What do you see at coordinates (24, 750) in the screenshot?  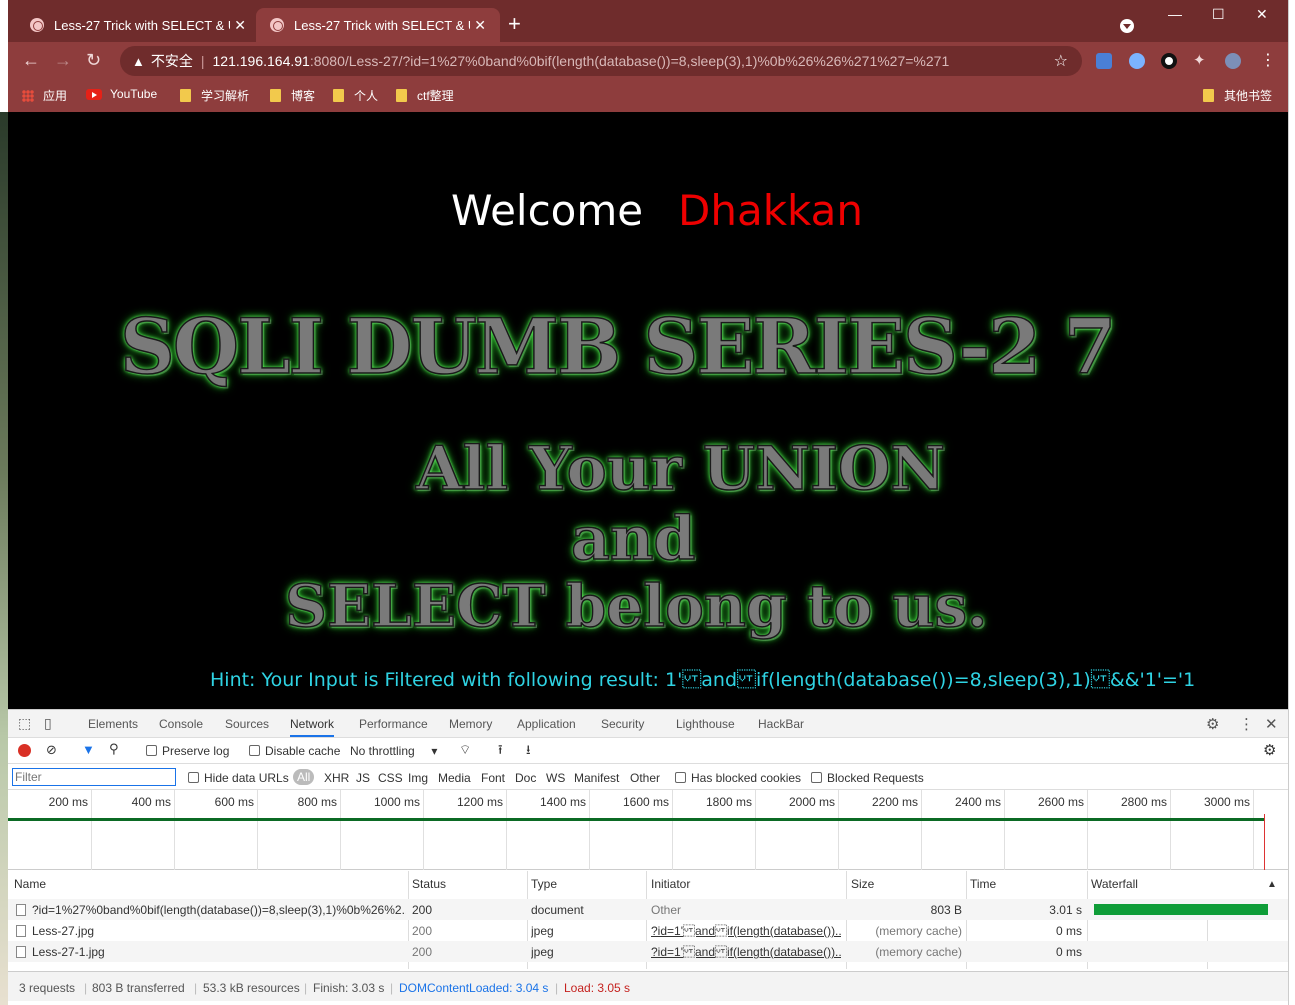 I see `record-icon` at bounding box center [24, 750].